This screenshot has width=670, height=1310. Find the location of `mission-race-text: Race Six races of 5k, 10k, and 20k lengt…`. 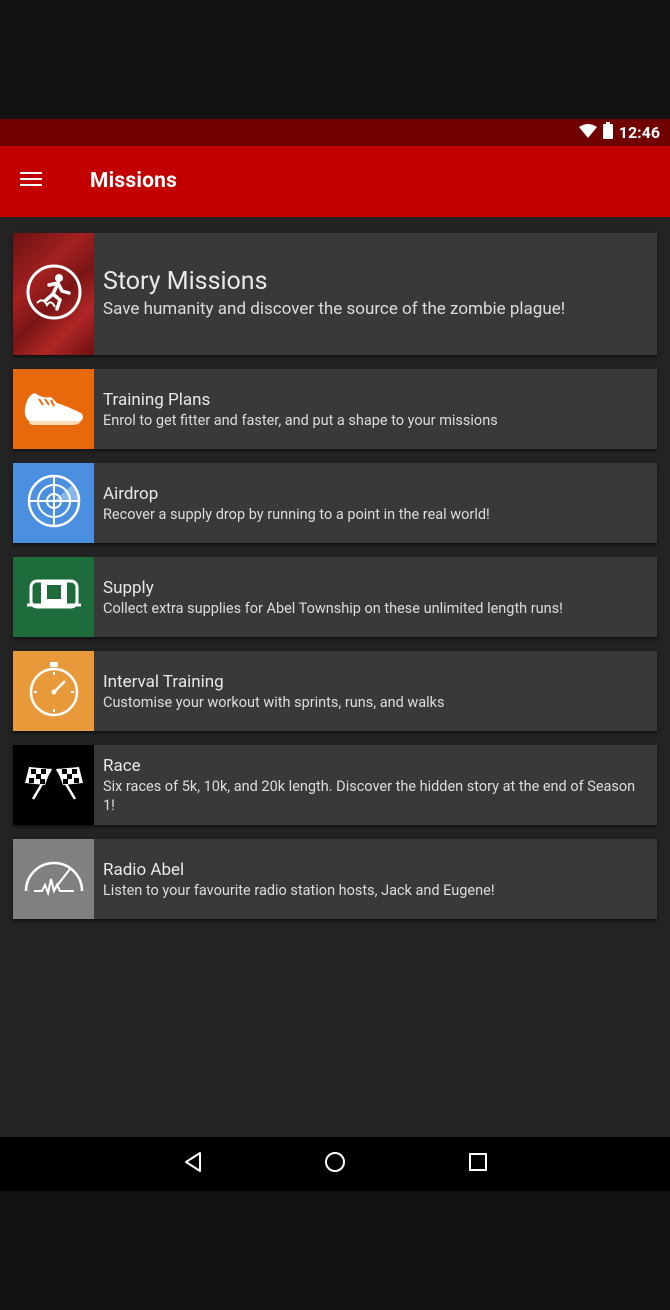

mission-race-text: Race Six races of 5k, 10k, and 20k lengt… is located at coordinates (373, 785).